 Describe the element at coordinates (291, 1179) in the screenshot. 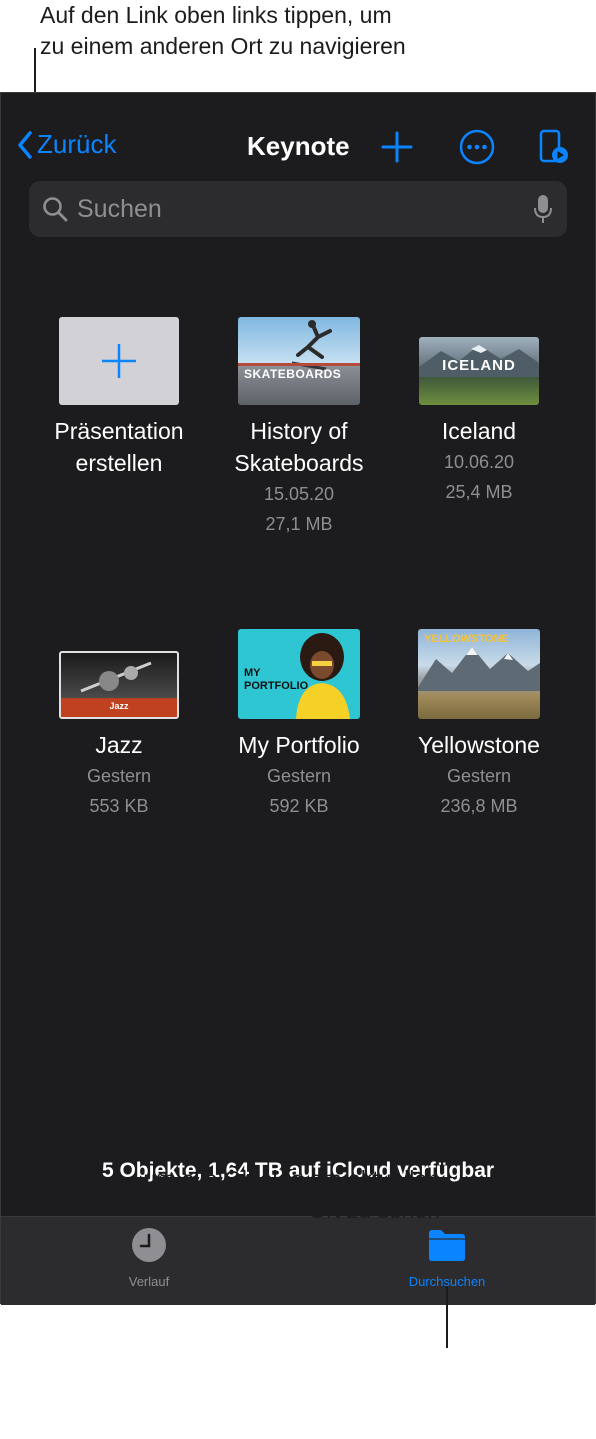

I see `callout-bottom-line2: um alle Objekte am aktuellen` at that location.